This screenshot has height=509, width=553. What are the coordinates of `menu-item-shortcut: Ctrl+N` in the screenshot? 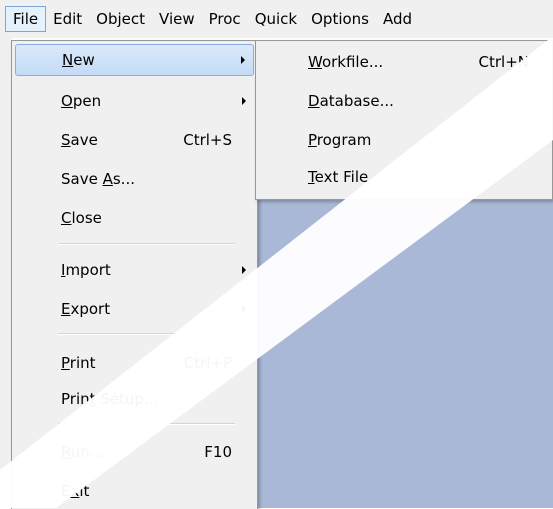 It's located at (503, 62).